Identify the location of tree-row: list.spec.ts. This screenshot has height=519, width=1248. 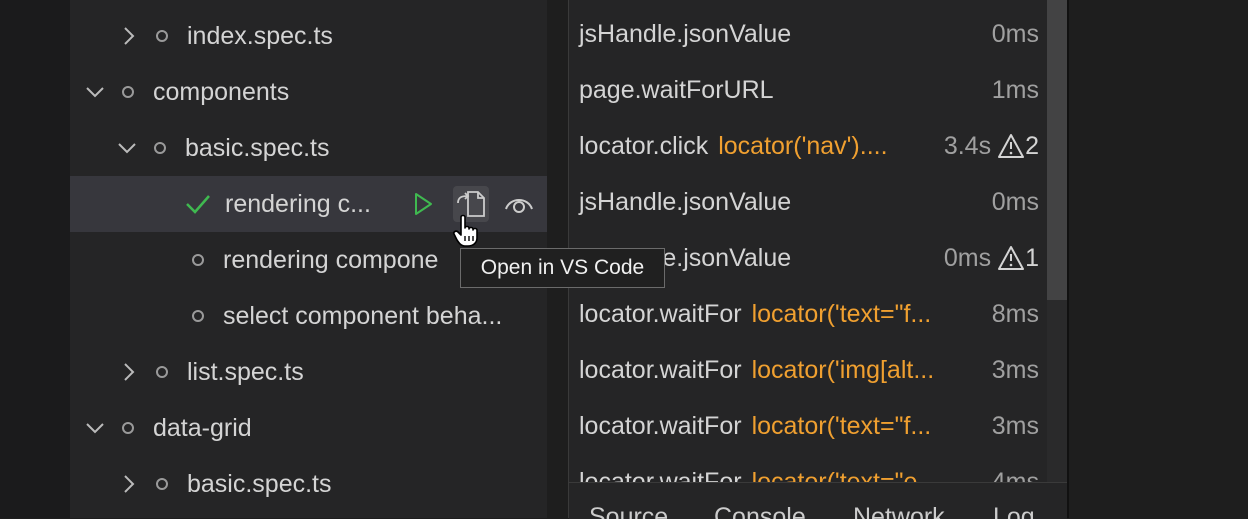
(308, 372).